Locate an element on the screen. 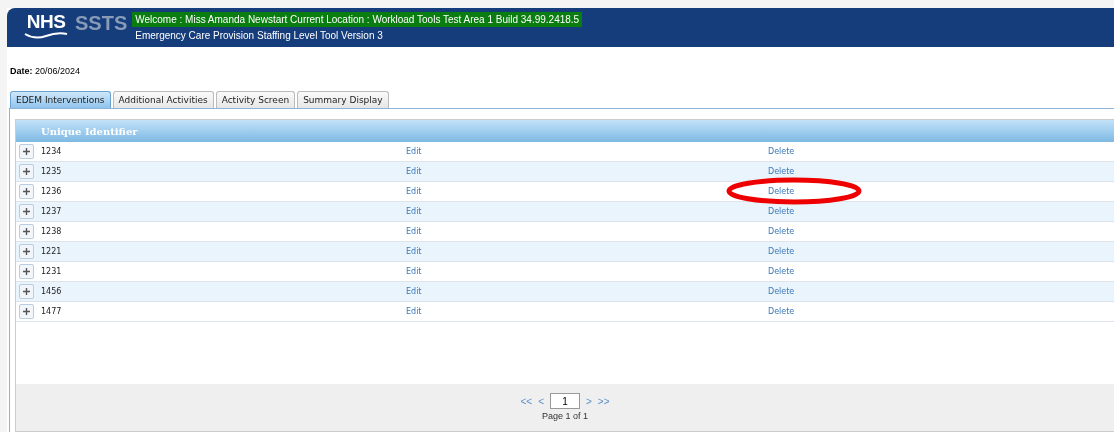 The height and width of the screenshot is (432, 1114). tab: Summary Display is located at coordinates (343, 99).